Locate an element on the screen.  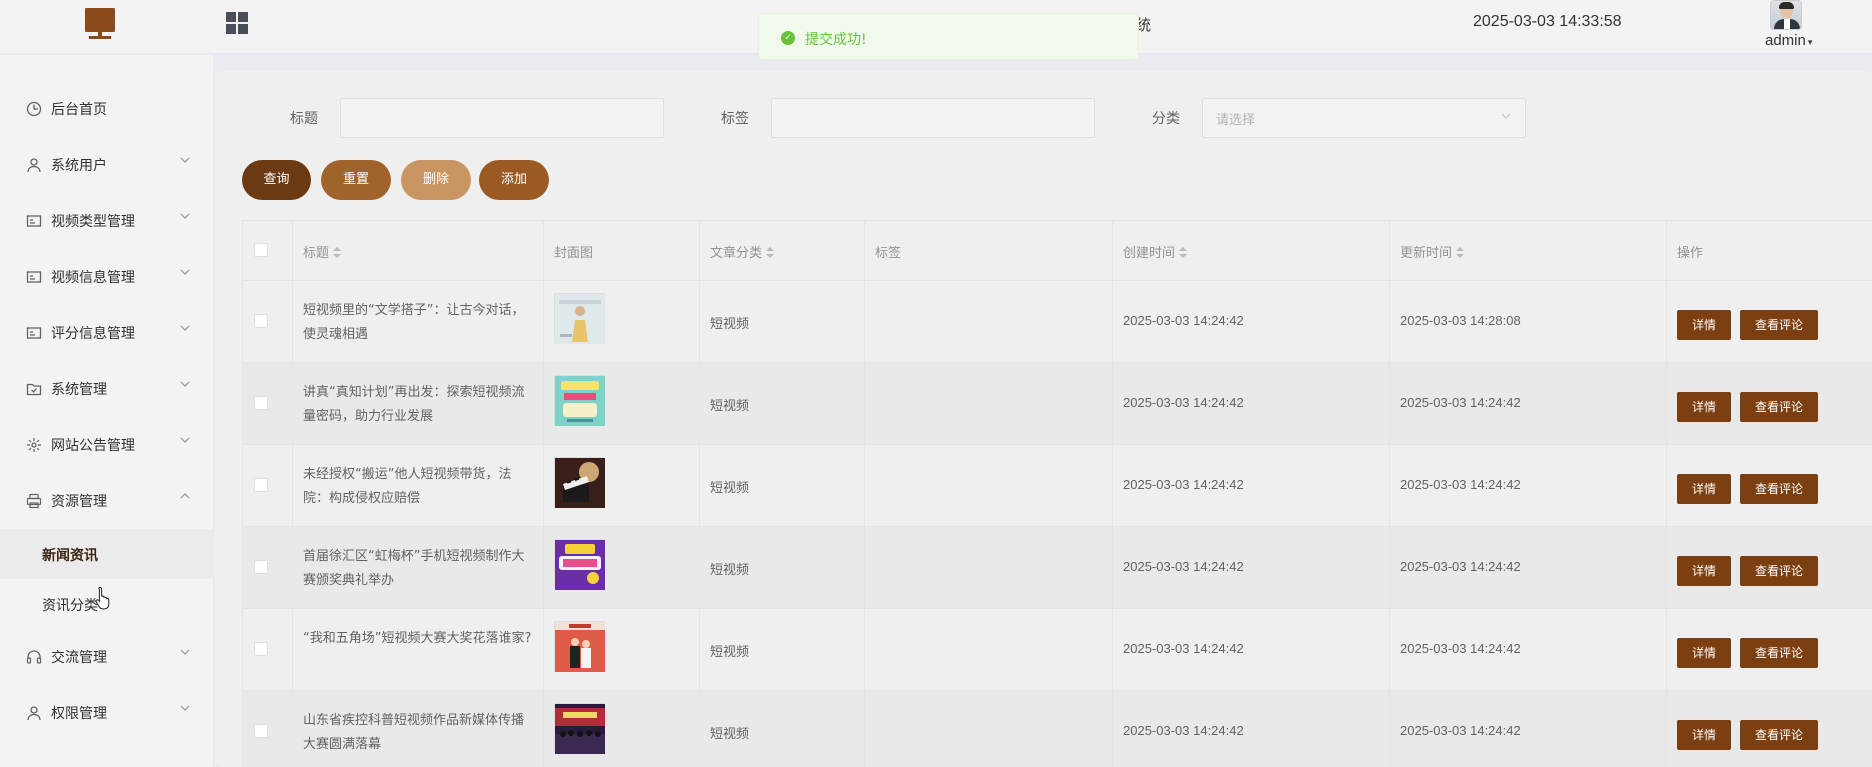
sun-icon is located at coordinates (34, 445).